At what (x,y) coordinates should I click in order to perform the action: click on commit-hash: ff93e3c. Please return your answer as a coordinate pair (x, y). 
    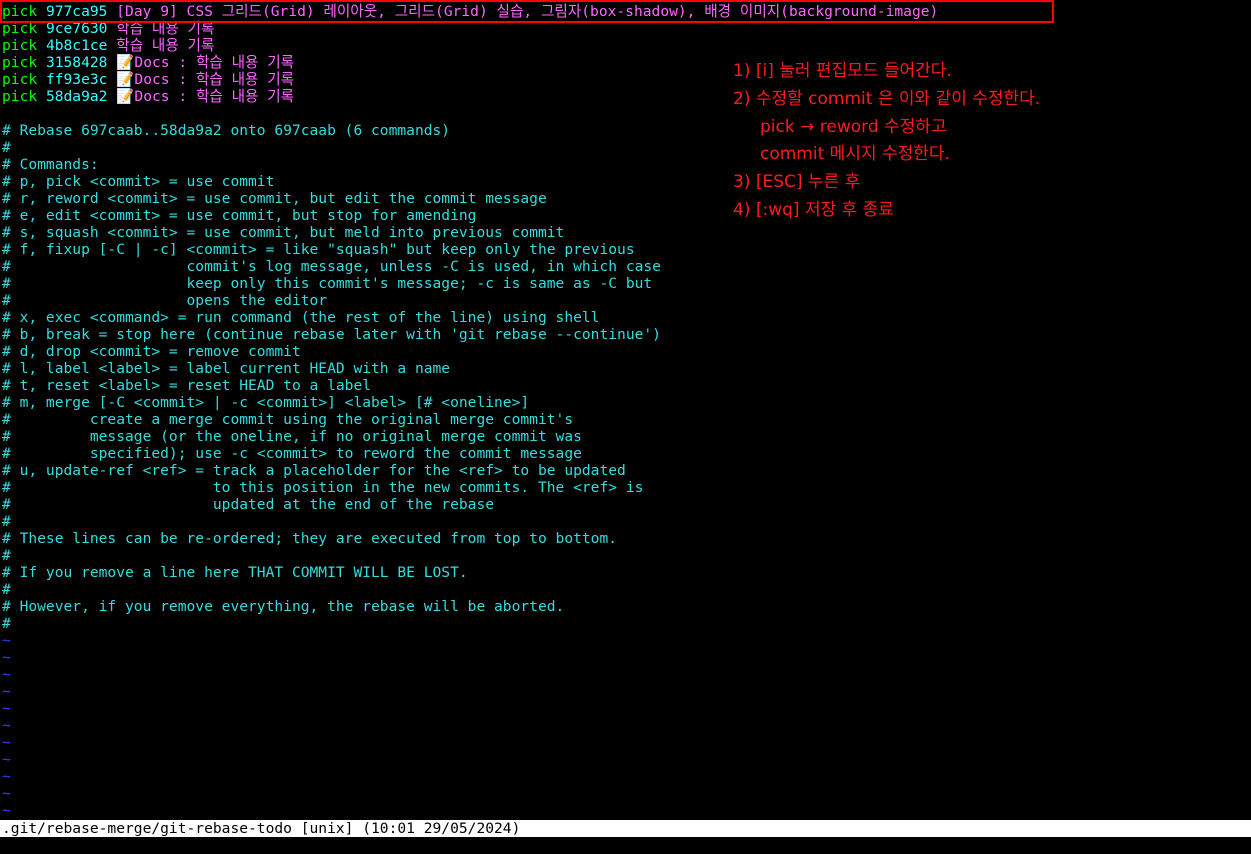
    Looking at the image, I should click on (76, 79).